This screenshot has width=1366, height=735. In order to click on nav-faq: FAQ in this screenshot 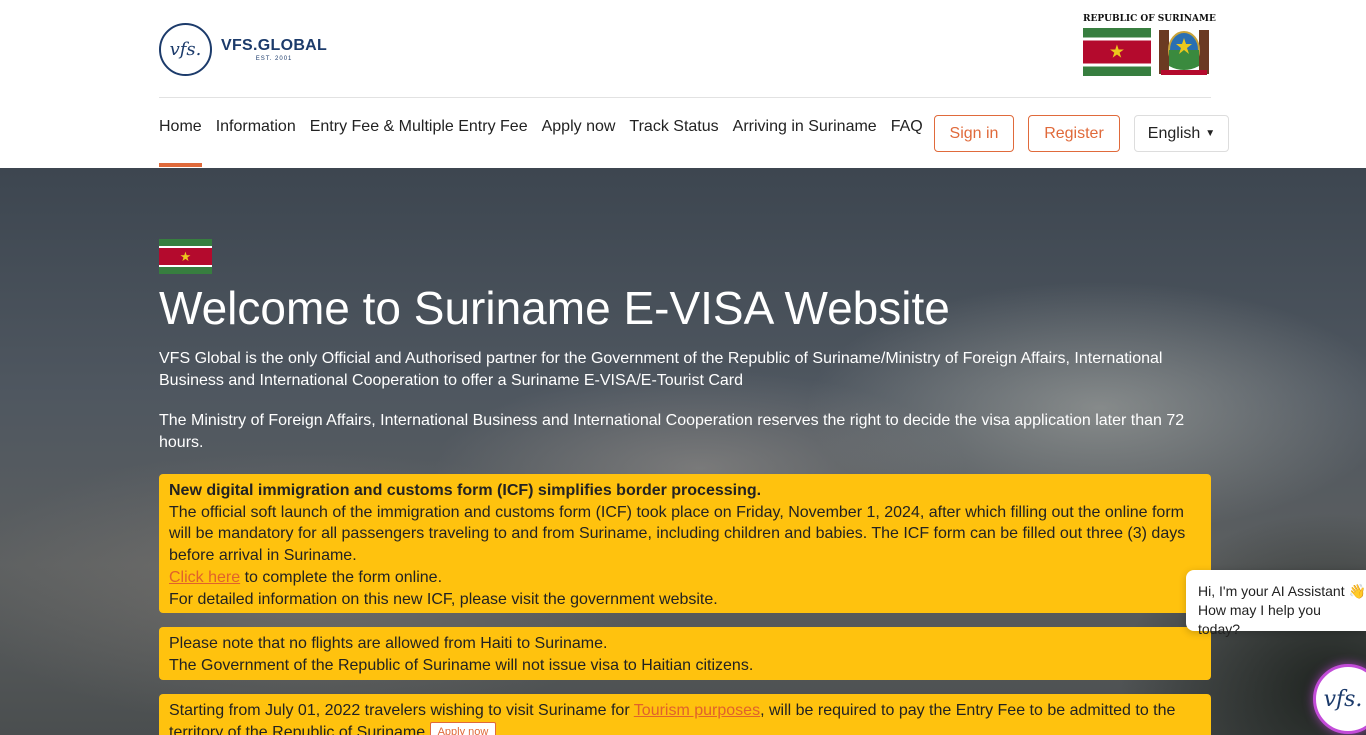, I will do `click(907, 127)`.